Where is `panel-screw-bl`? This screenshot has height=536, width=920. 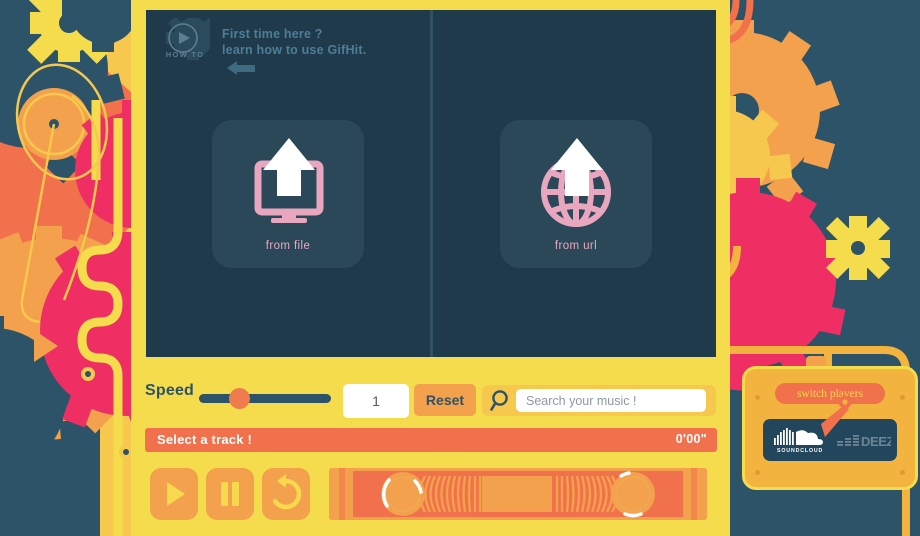 panel-screw-bl is located at coordinates (757, 472).